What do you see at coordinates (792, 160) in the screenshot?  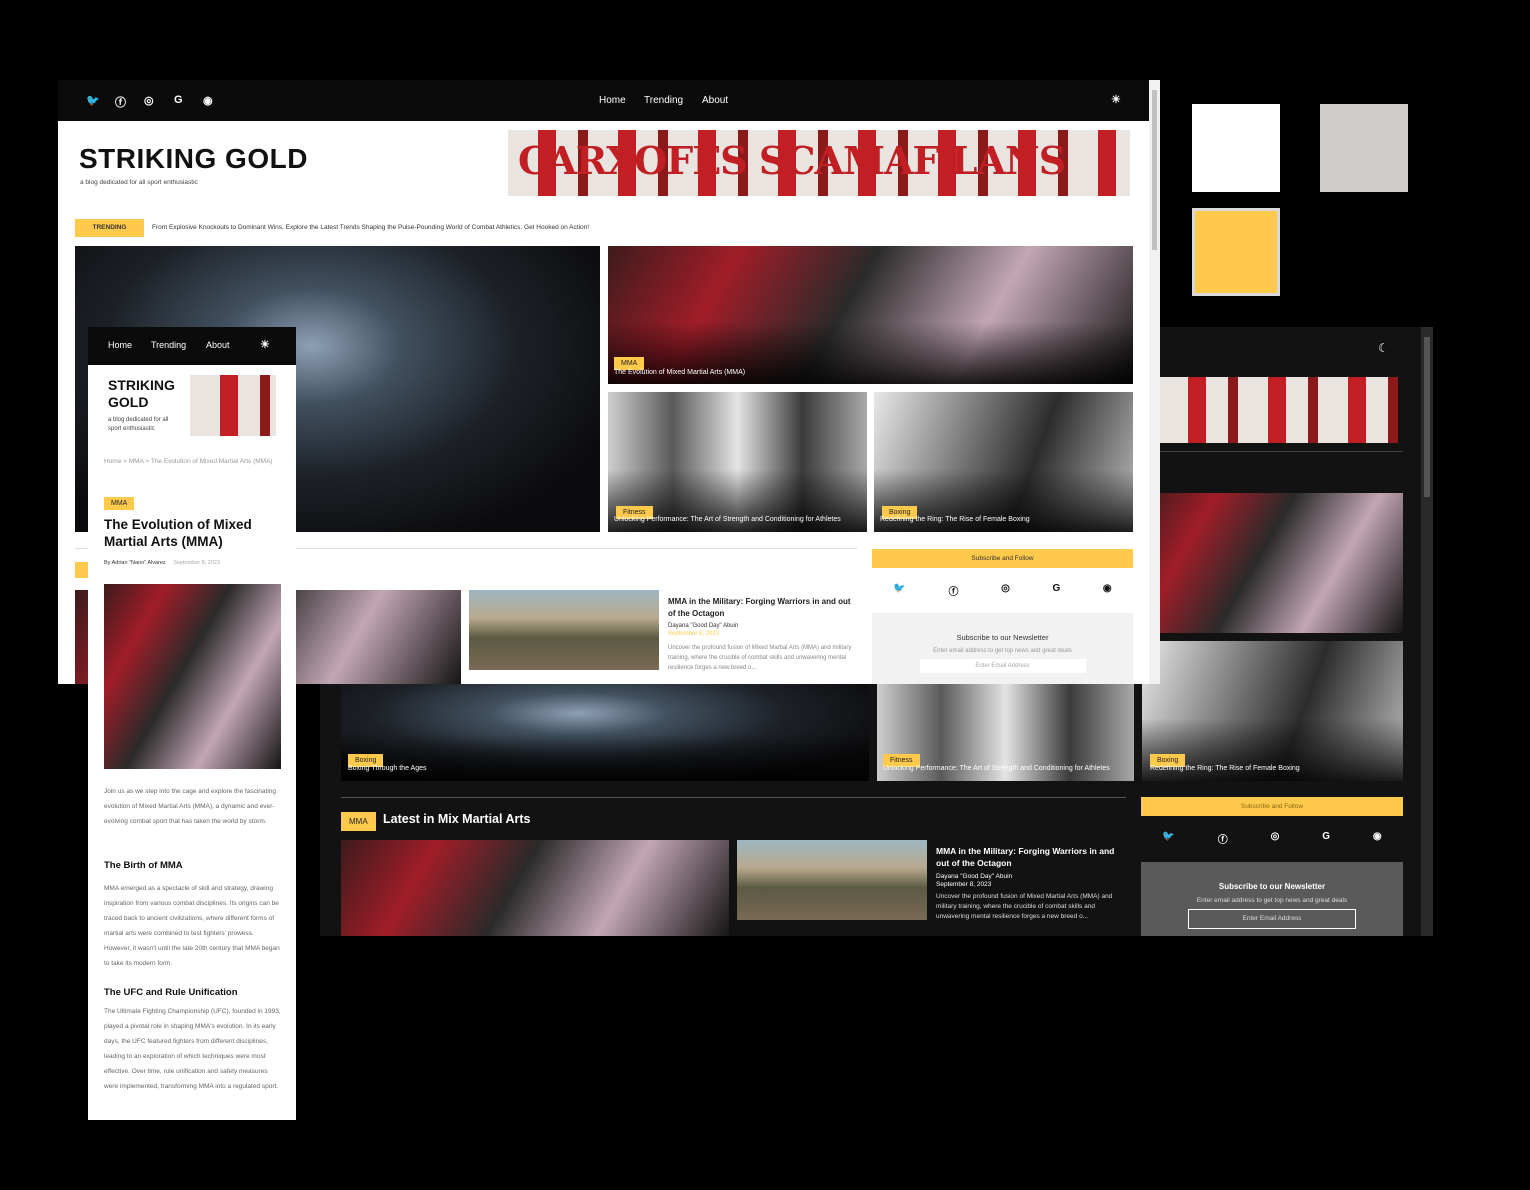 I see `banner-text: CARXOFES SCAMAF LANS` at bounding box center [792, 160].